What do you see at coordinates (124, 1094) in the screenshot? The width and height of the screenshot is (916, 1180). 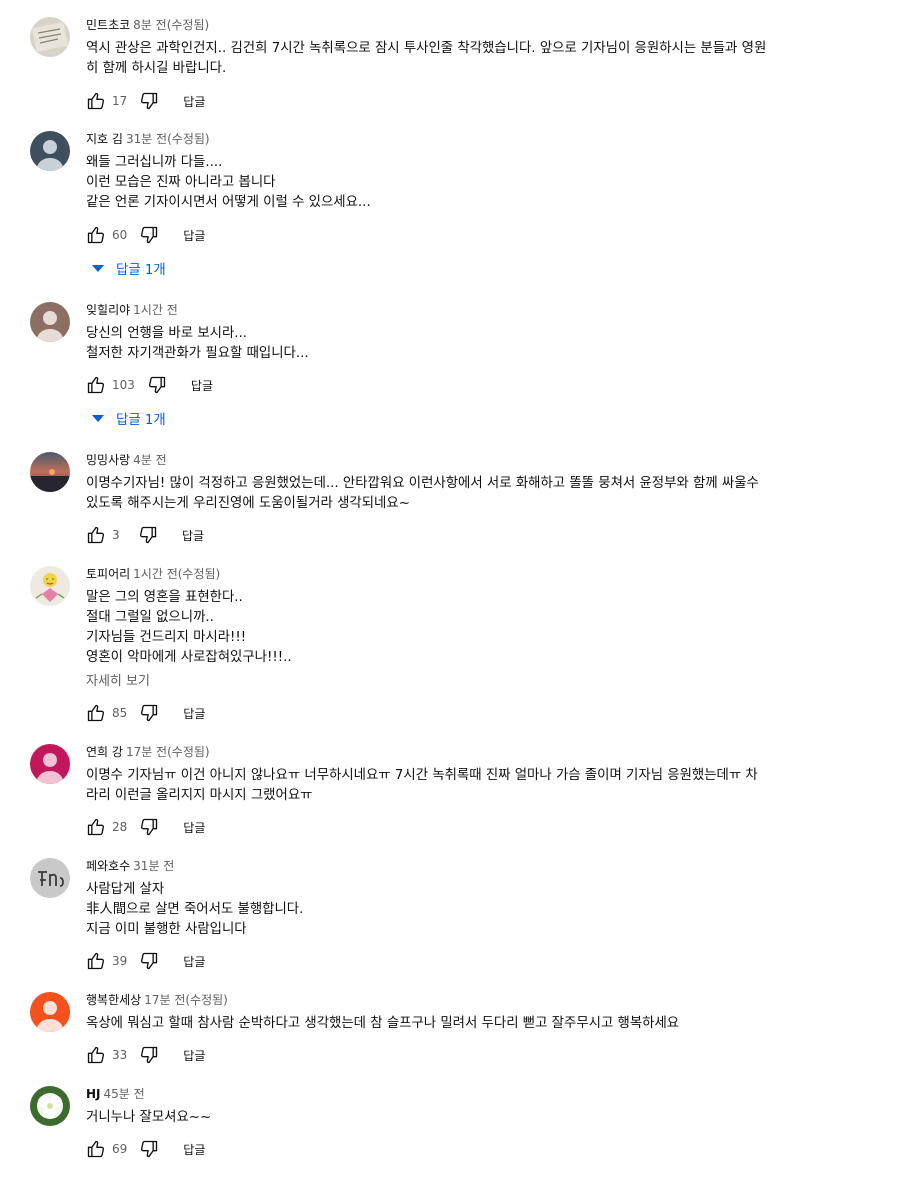 I see `comment-time: 45분 전` at bounding box center [124, 1094].